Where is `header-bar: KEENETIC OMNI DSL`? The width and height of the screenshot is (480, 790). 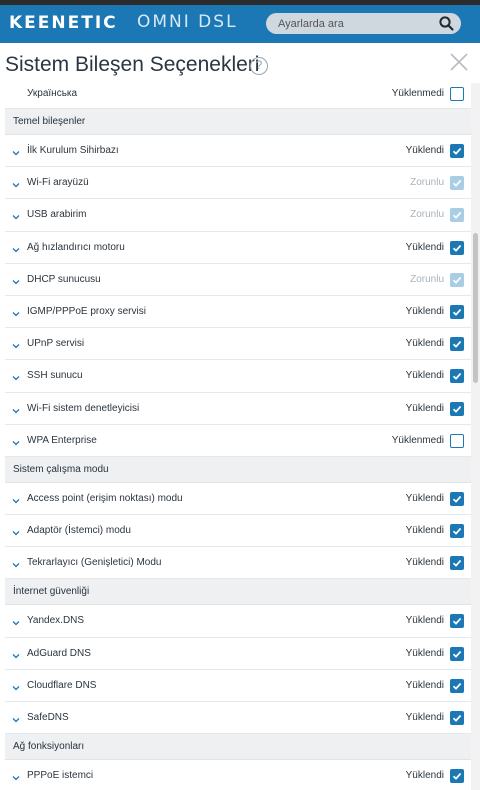
header-bar: KEENETIC OMNI DSL is located at coordinates (240, 24).